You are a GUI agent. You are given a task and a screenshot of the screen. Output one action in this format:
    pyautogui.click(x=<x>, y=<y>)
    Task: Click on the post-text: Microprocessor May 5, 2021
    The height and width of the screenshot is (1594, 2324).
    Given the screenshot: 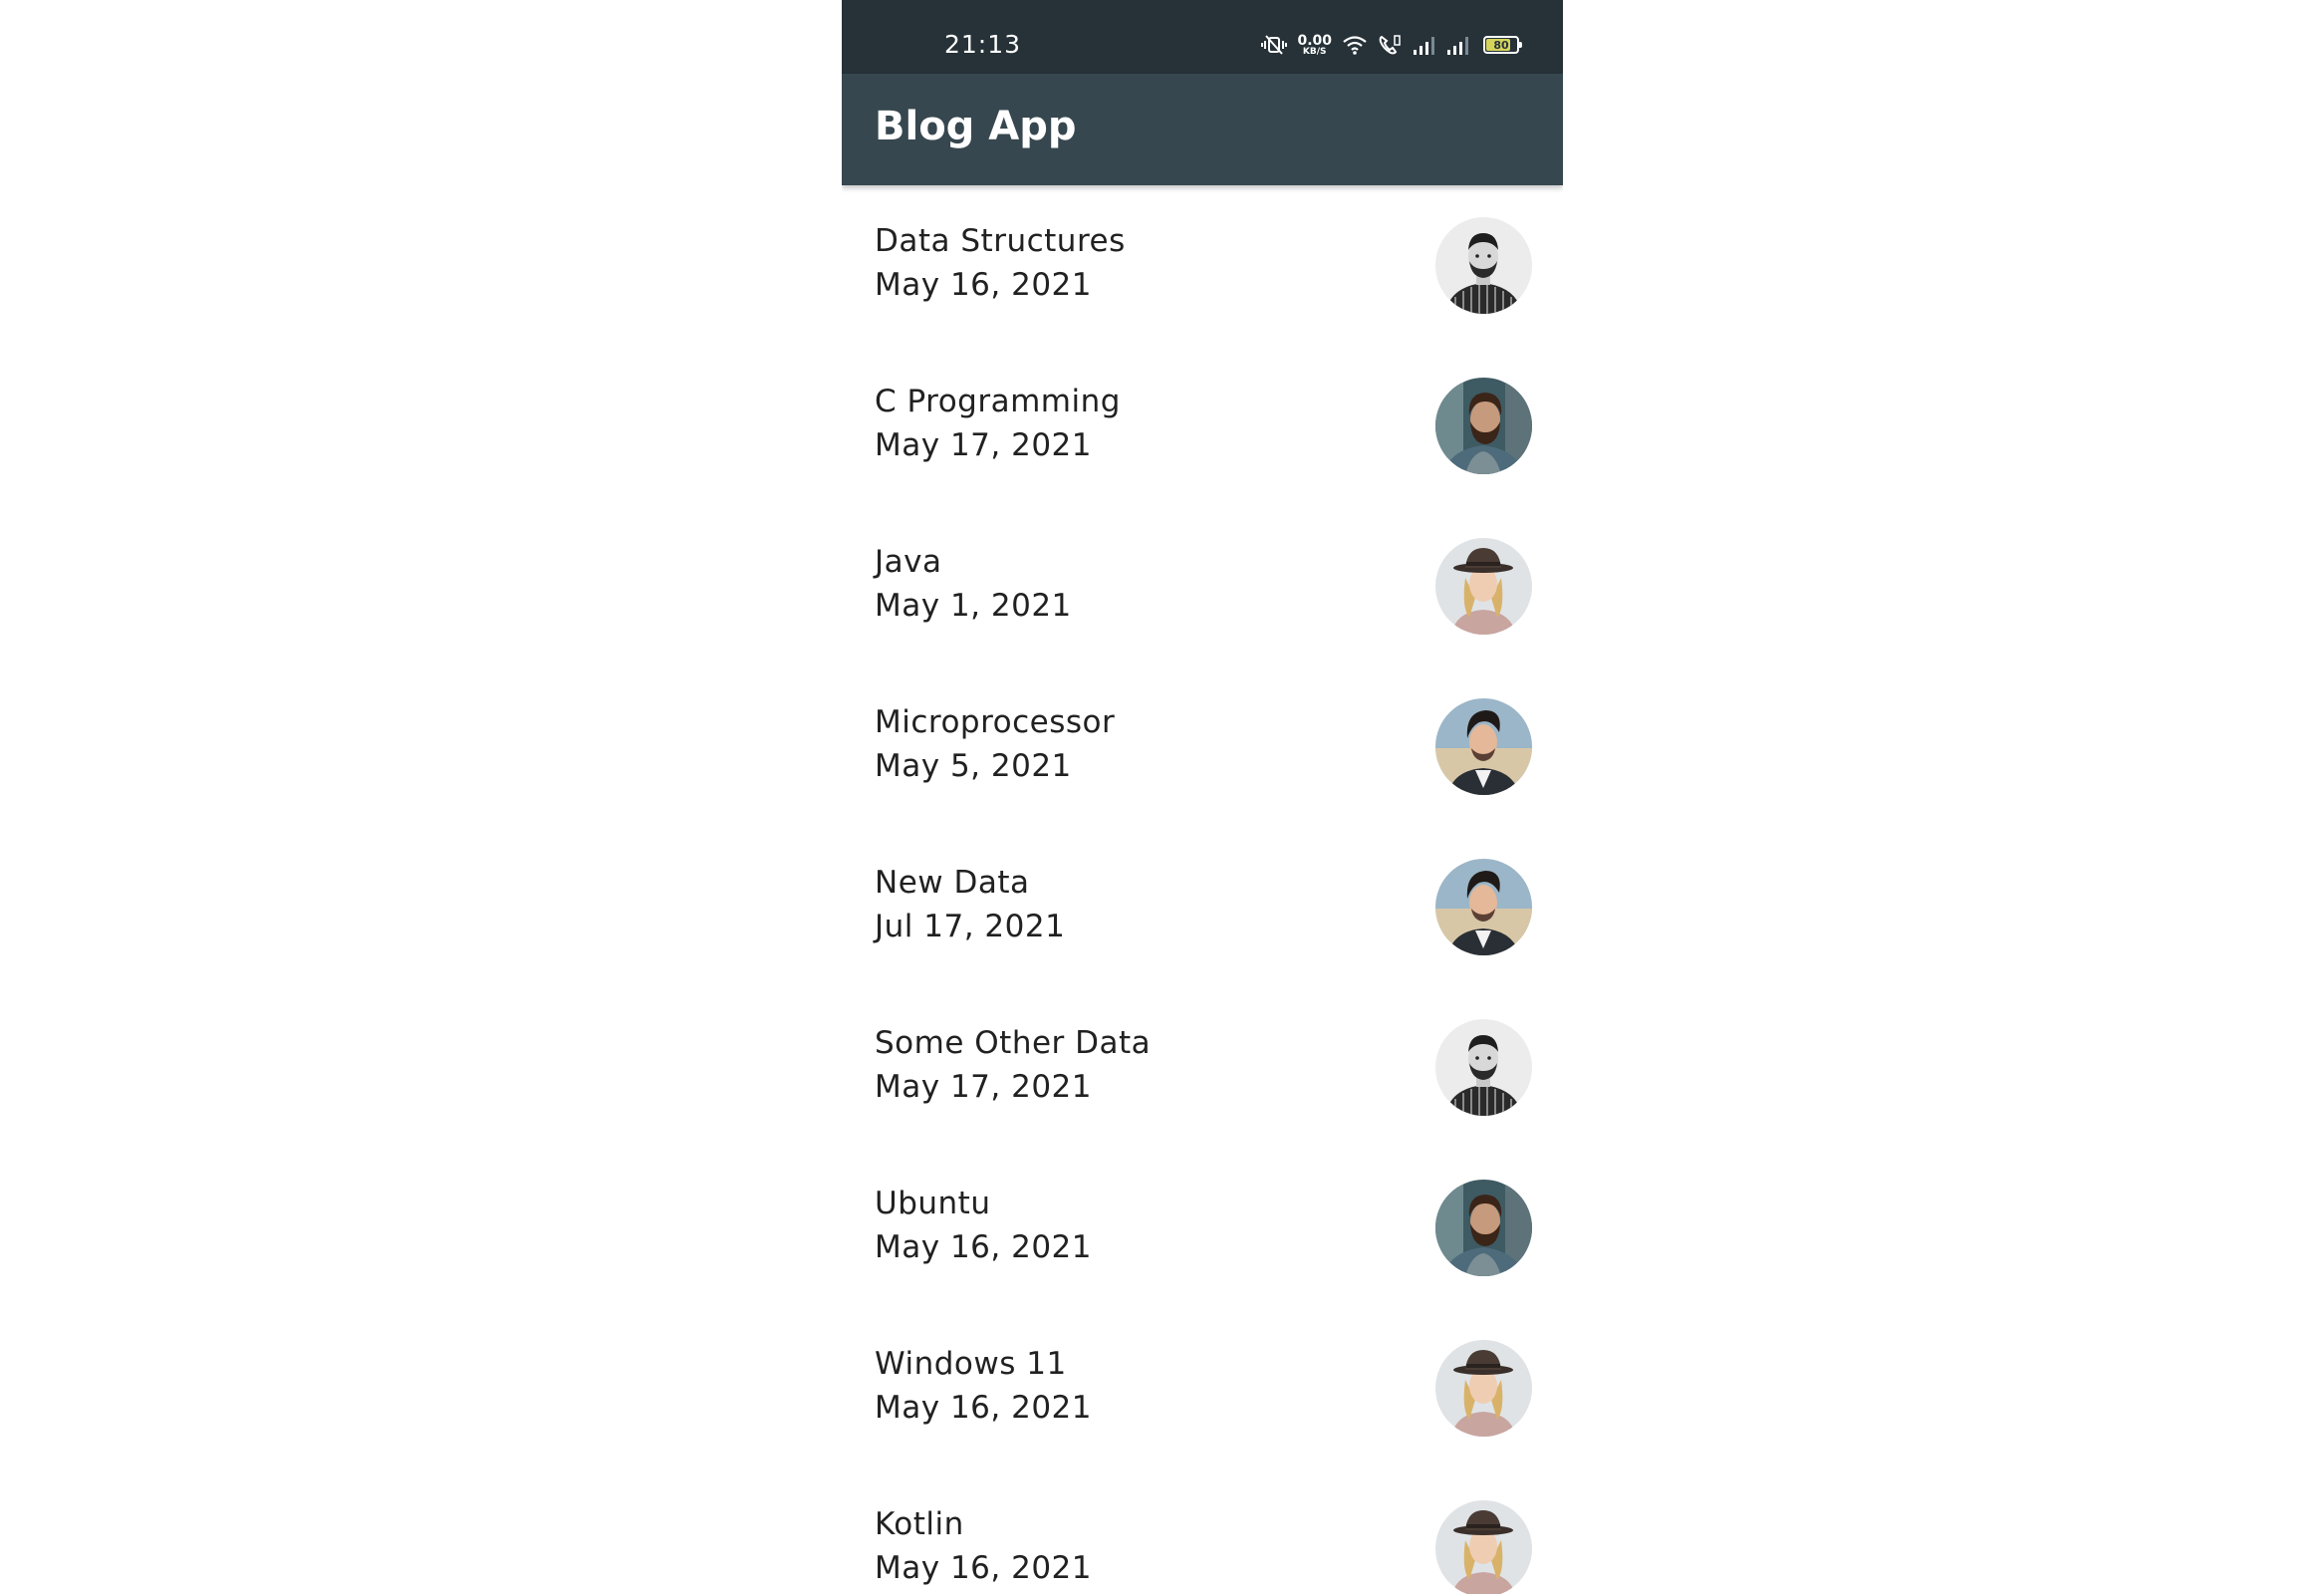 What is the action you would take?
    pyautogui.click(x=995, y=744)
    